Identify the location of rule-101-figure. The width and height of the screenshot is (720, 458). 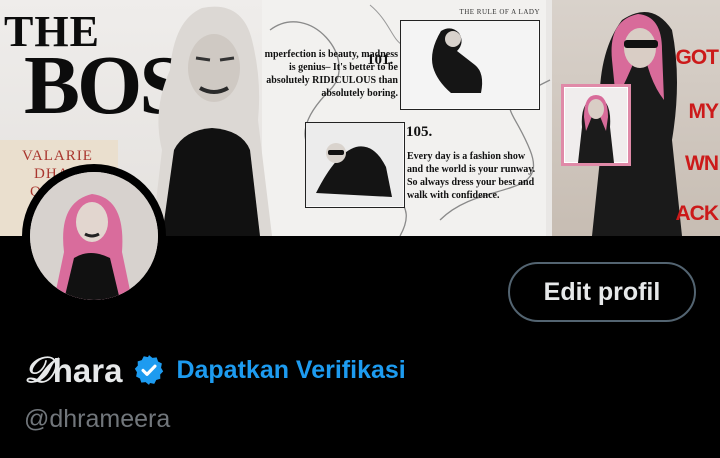
(469, 64).